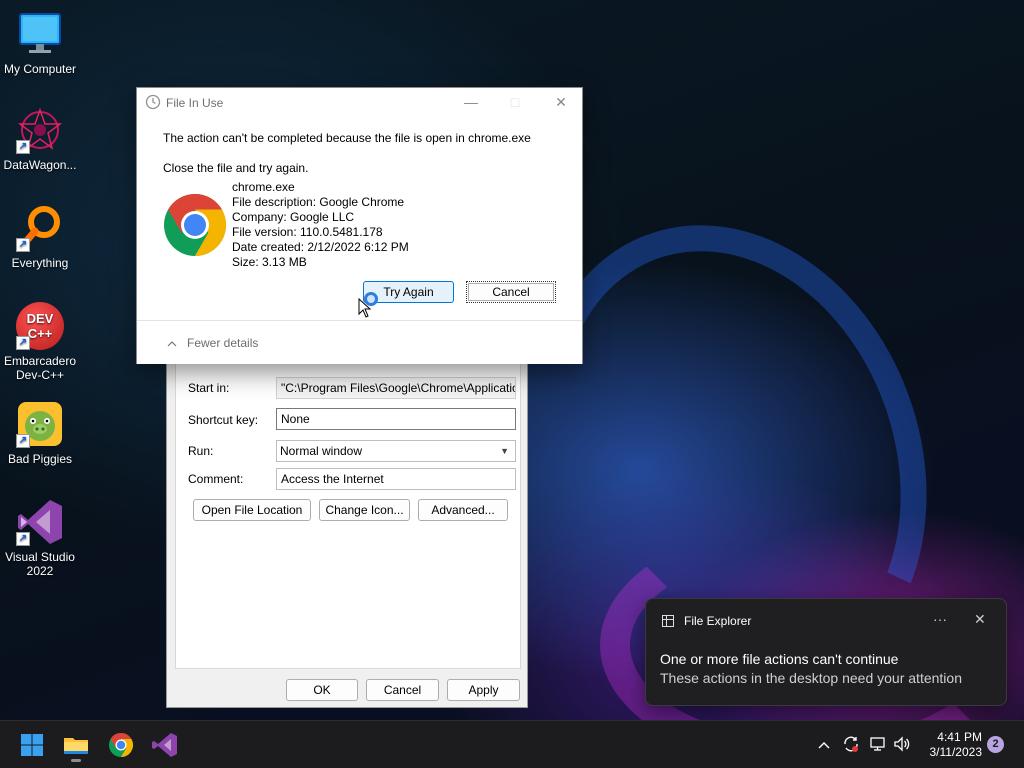 This screenshot has width=1024, height=768. What do you see at coordinates (40, 228) in the screenshot?
I see `magnifier-icon: ↗` at bounding box center [40, 228].